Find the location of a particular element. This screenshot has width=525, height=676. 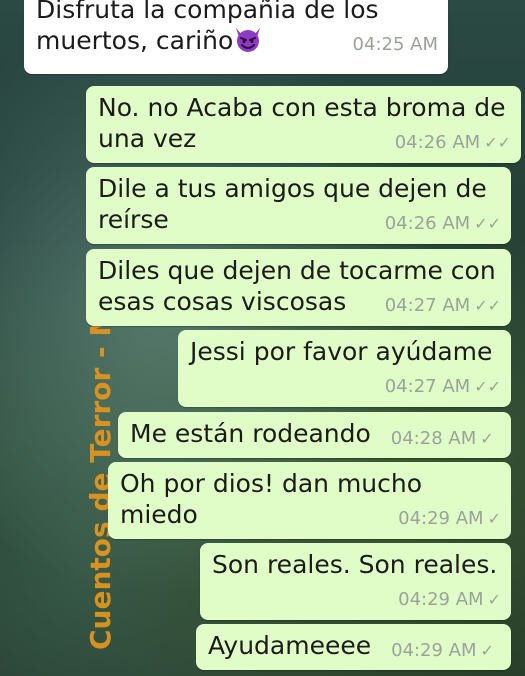

message-text: Son reales. Son reales. is located at coordinates (355, 564).